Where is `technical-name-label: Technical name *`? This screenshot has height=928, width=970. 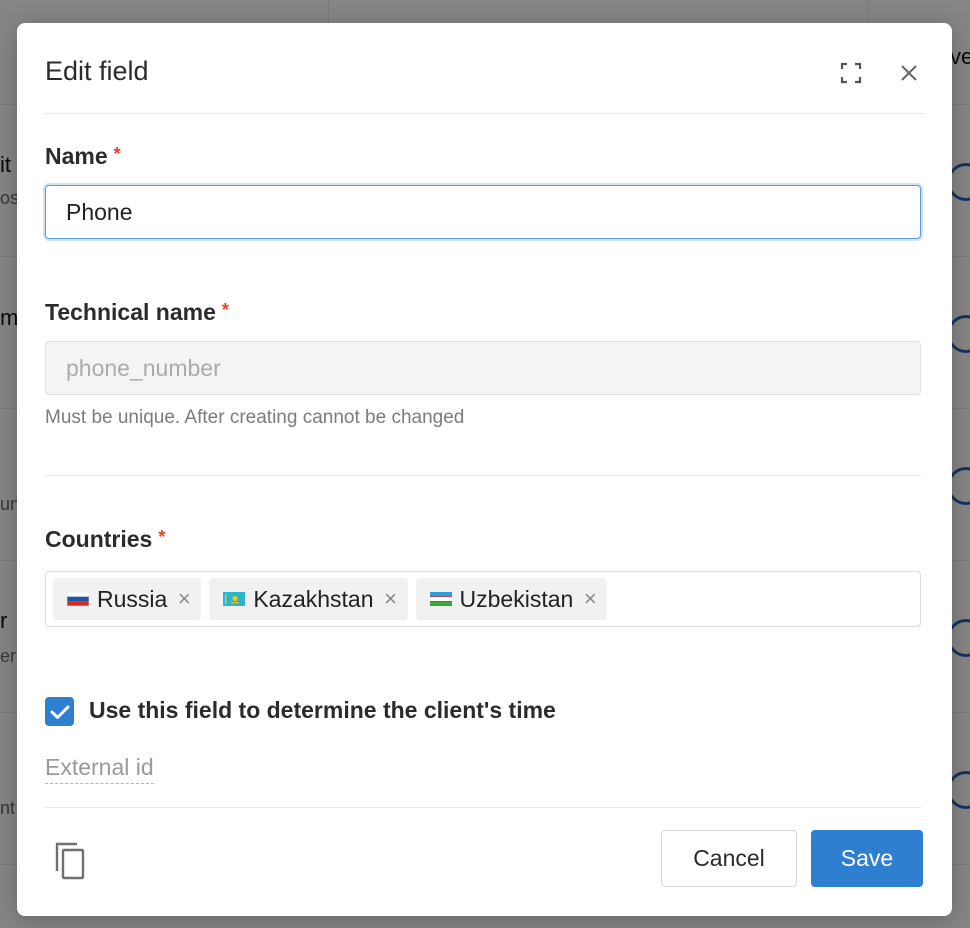
technical-name-label: Technical name * is located at coordinates (137, 312).